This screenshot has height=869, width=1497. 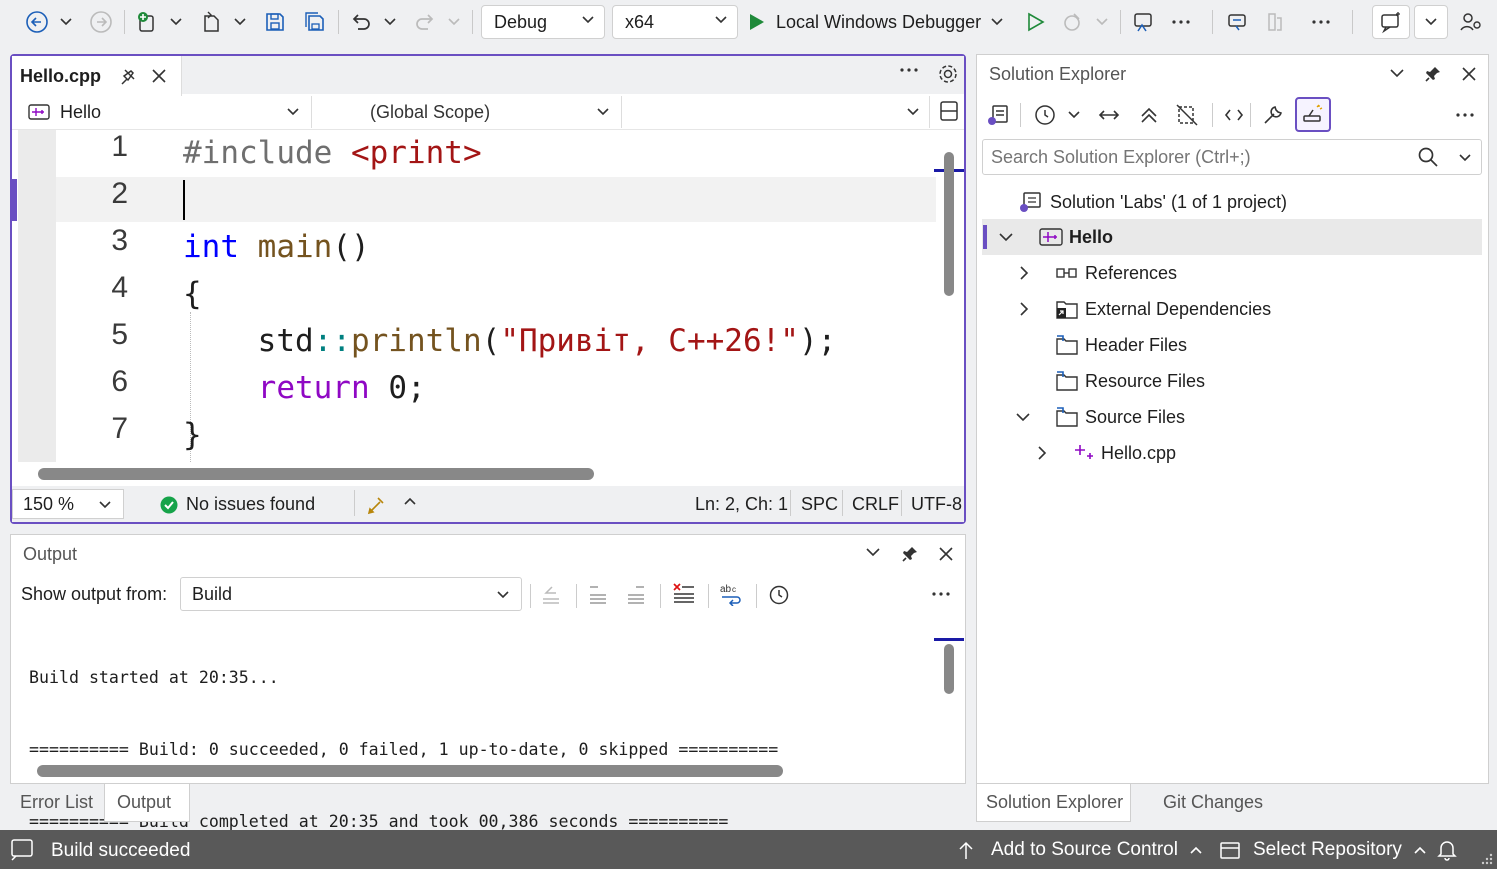 I want to click on cursor-position: Ln: 2, Ch: 1, so click(x=741, y=504).